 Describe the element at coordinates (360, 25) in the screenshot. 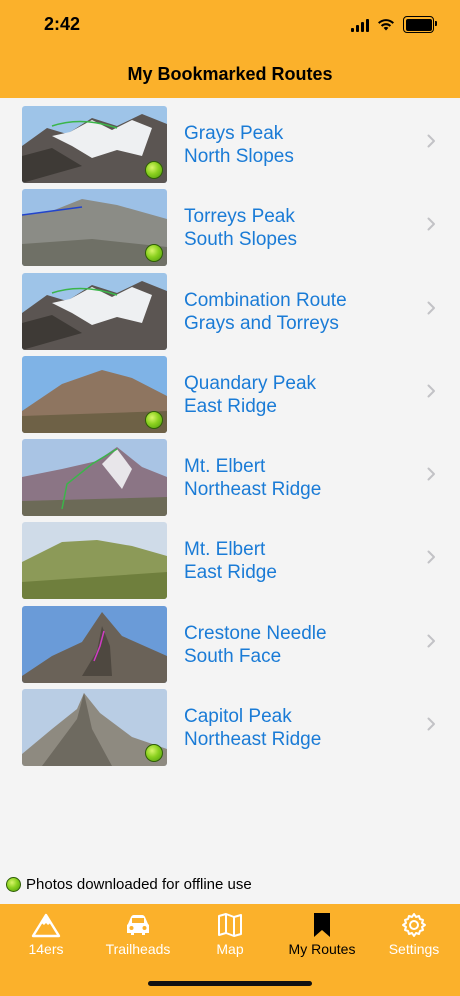

I see `cellular-signal-icon` at that location.